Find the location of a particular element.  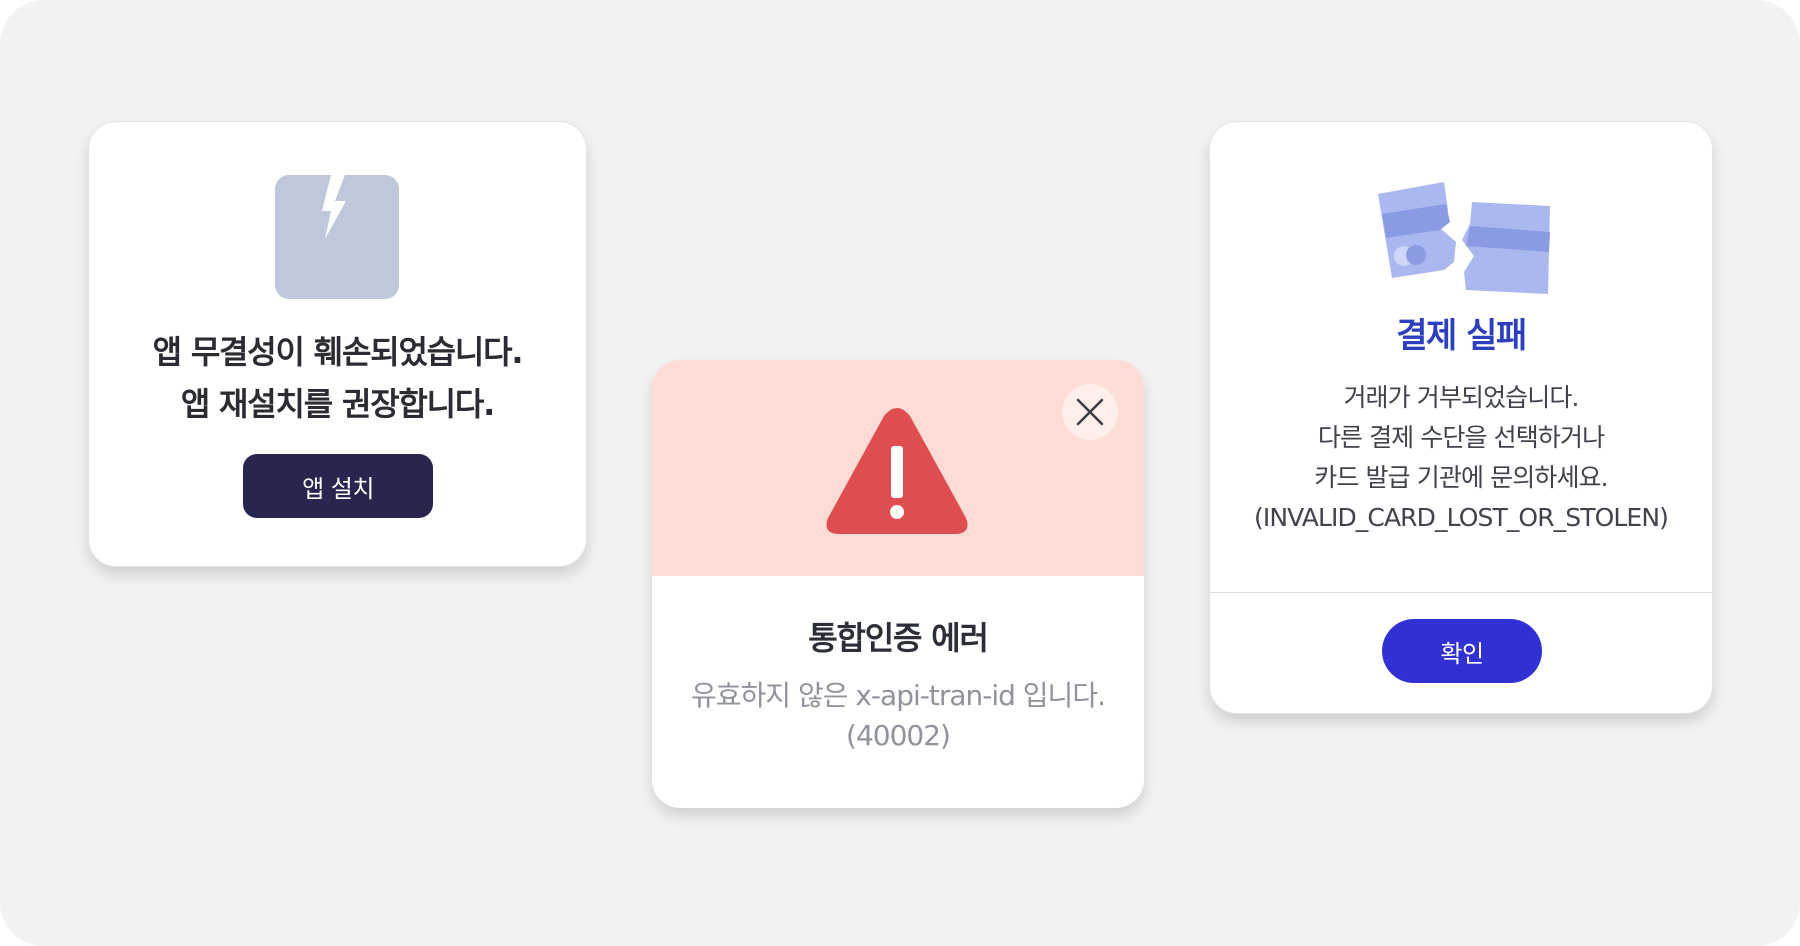

auth-error-header is located at coordinates (898, 468).